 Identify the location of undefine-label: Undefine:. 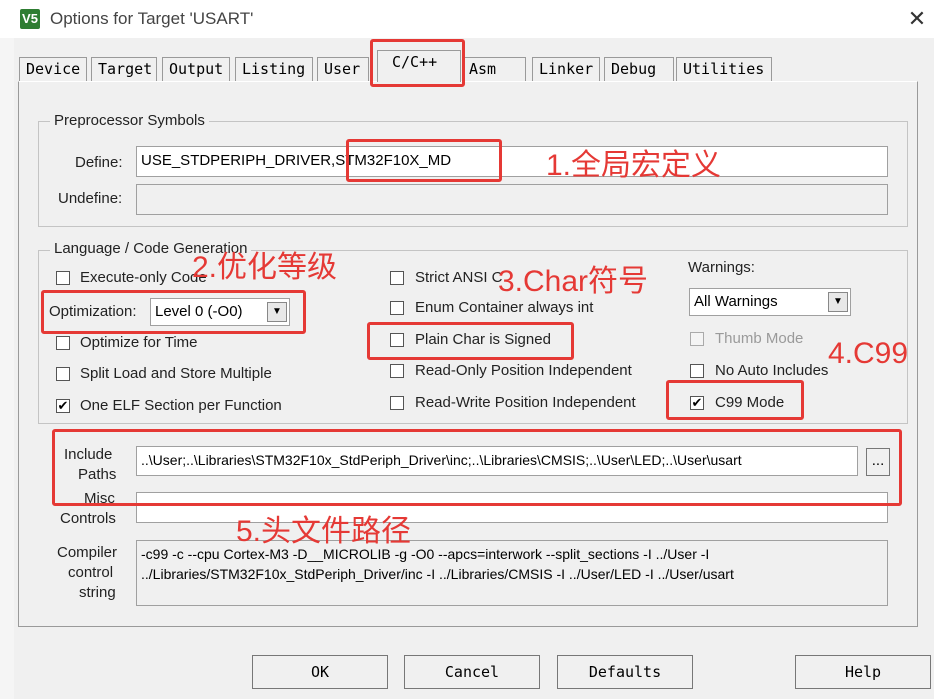
(90, 198).